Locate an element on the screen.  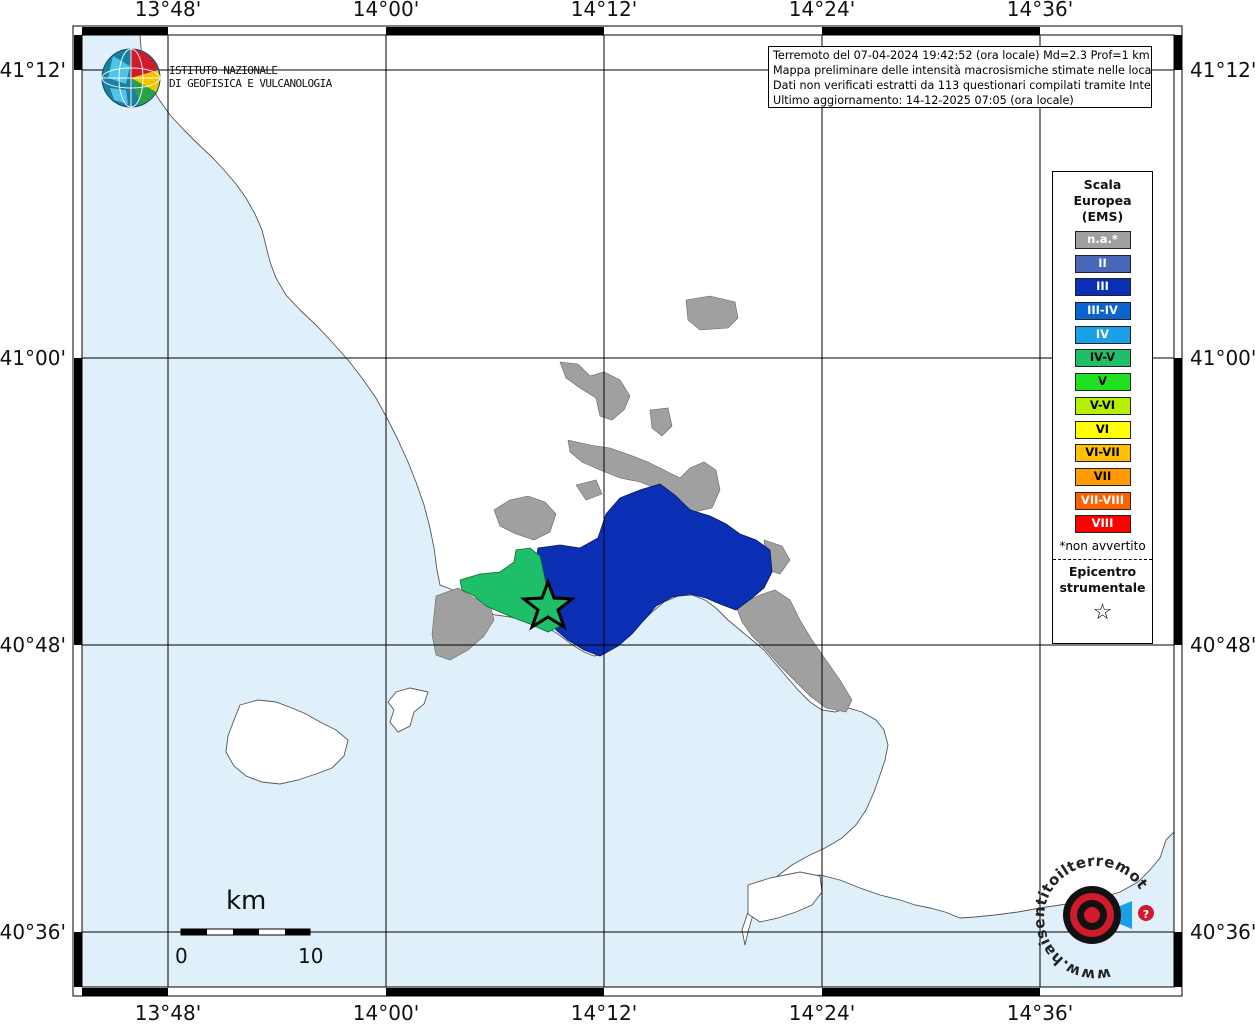
legend-note: *non avvertito is located at coordinates (1102, 546).